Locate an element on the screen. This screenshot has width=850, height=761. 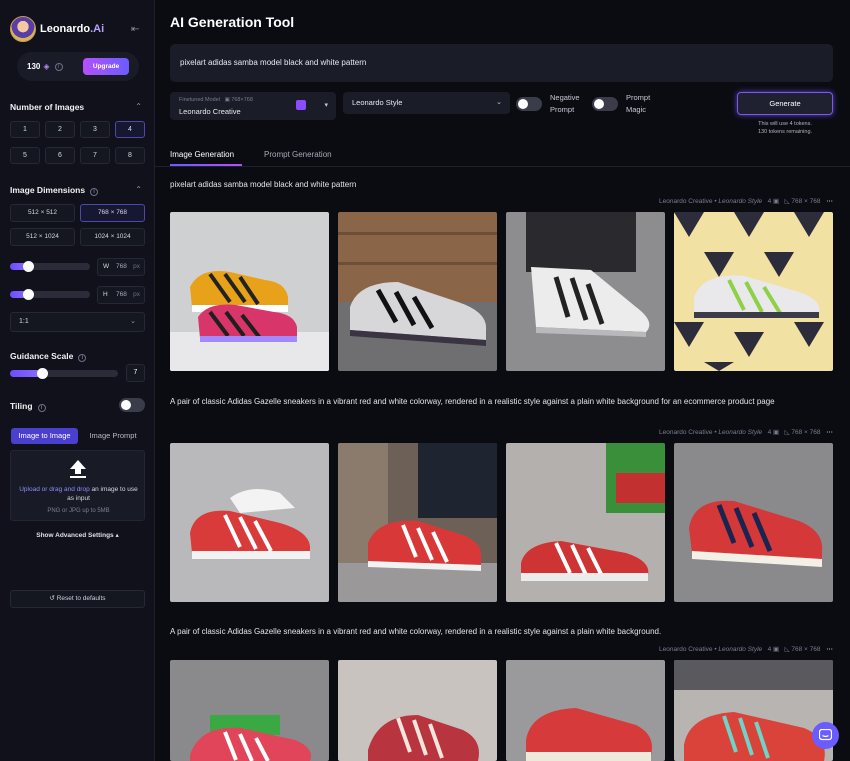
num-images-option: 4 is located at coordinates (130, 129).